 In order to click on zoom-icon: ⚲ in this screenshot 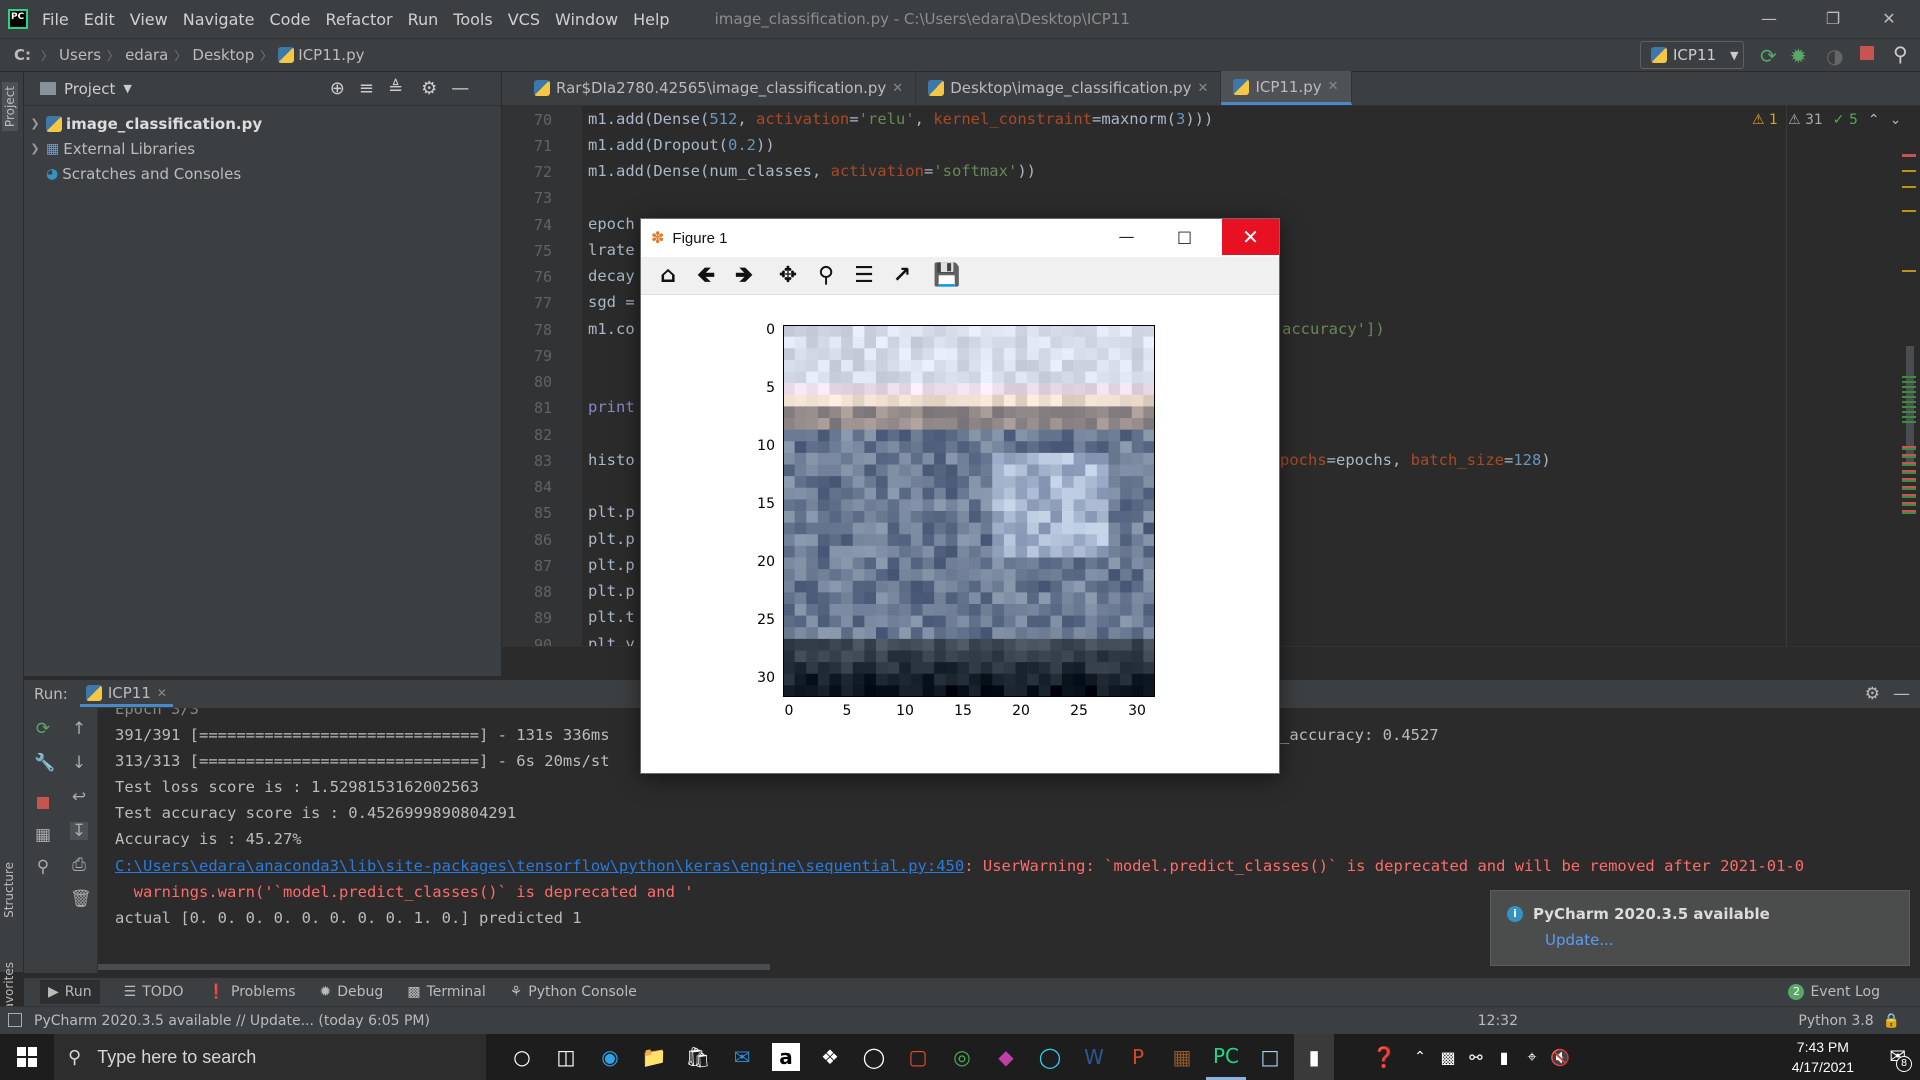, I will do `click(826, 276)`.